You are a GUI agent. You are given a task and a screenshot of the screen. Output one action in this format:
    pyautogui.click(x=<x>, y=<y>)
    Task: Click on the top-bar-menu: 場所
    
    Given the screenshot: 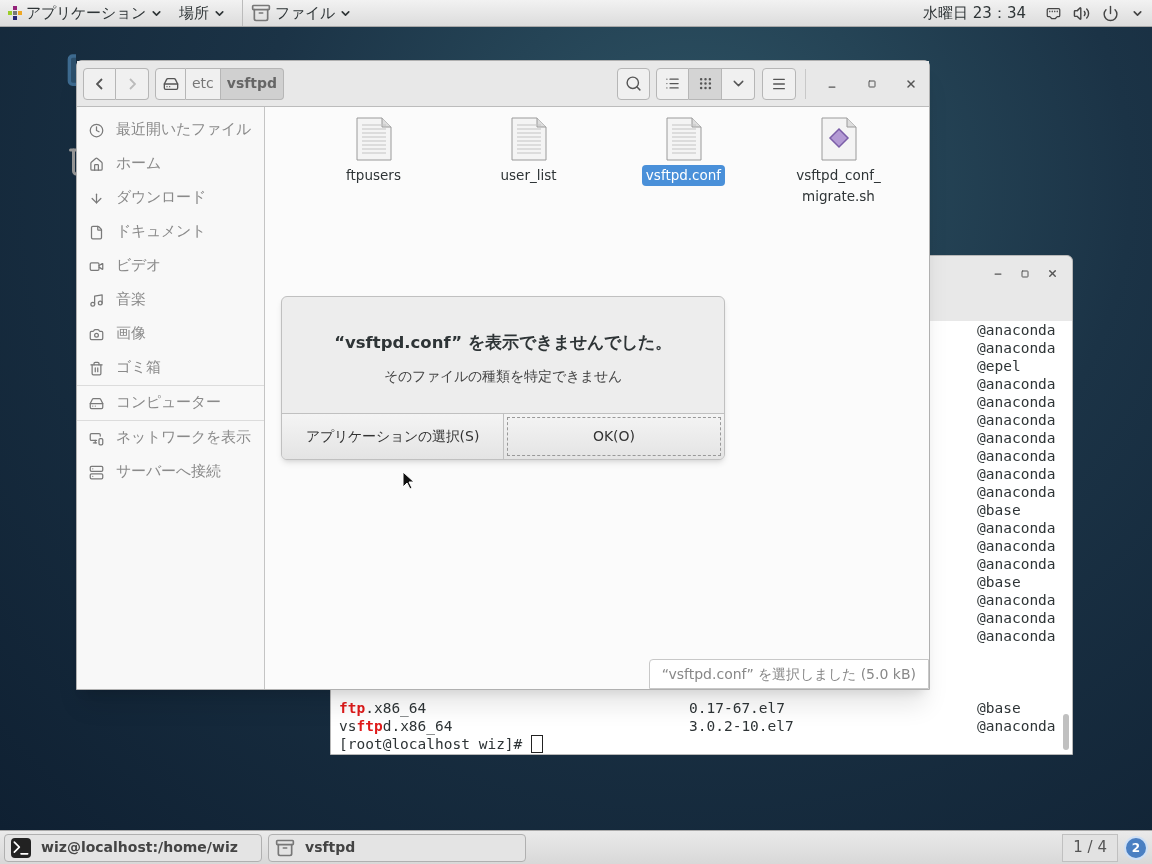 What is the action you would take?
    pyautogui.click(x=202, y=13)
    